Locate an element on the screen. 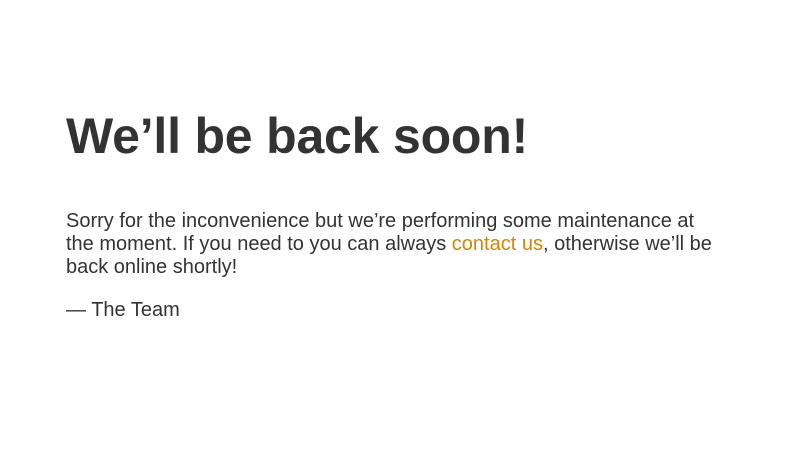  contact-us-link: contact us is located at coordinates (497, 244).